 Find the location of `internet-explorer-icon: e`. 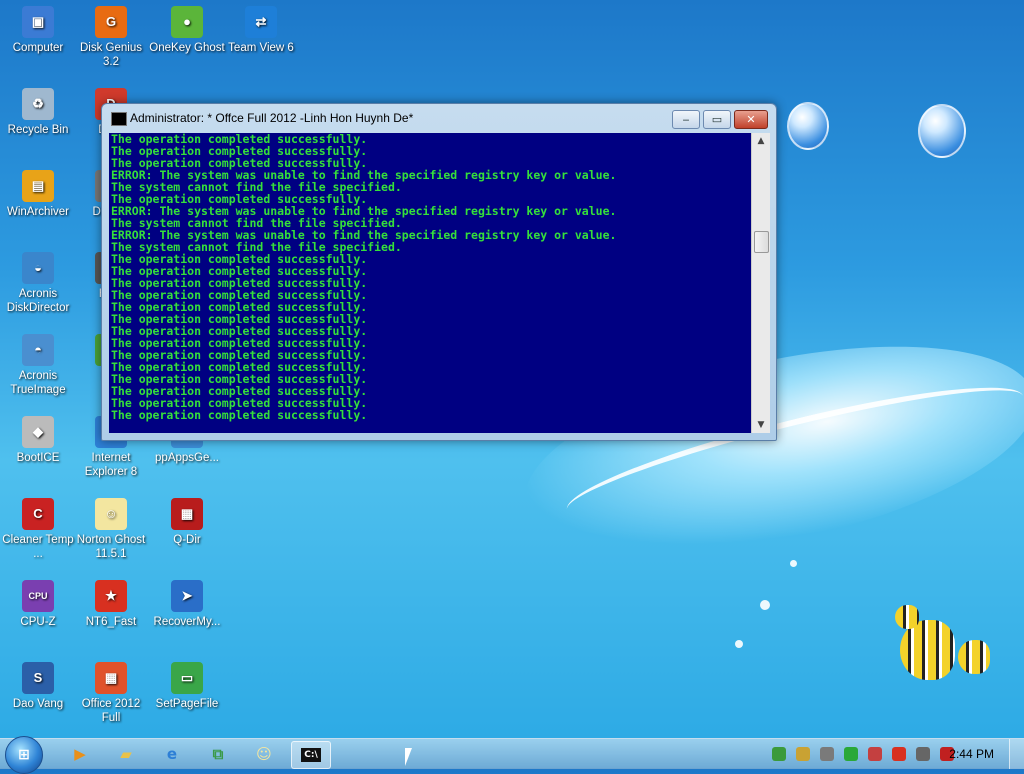

internet-explorer-icon: e is located at coordinates (172, 754).